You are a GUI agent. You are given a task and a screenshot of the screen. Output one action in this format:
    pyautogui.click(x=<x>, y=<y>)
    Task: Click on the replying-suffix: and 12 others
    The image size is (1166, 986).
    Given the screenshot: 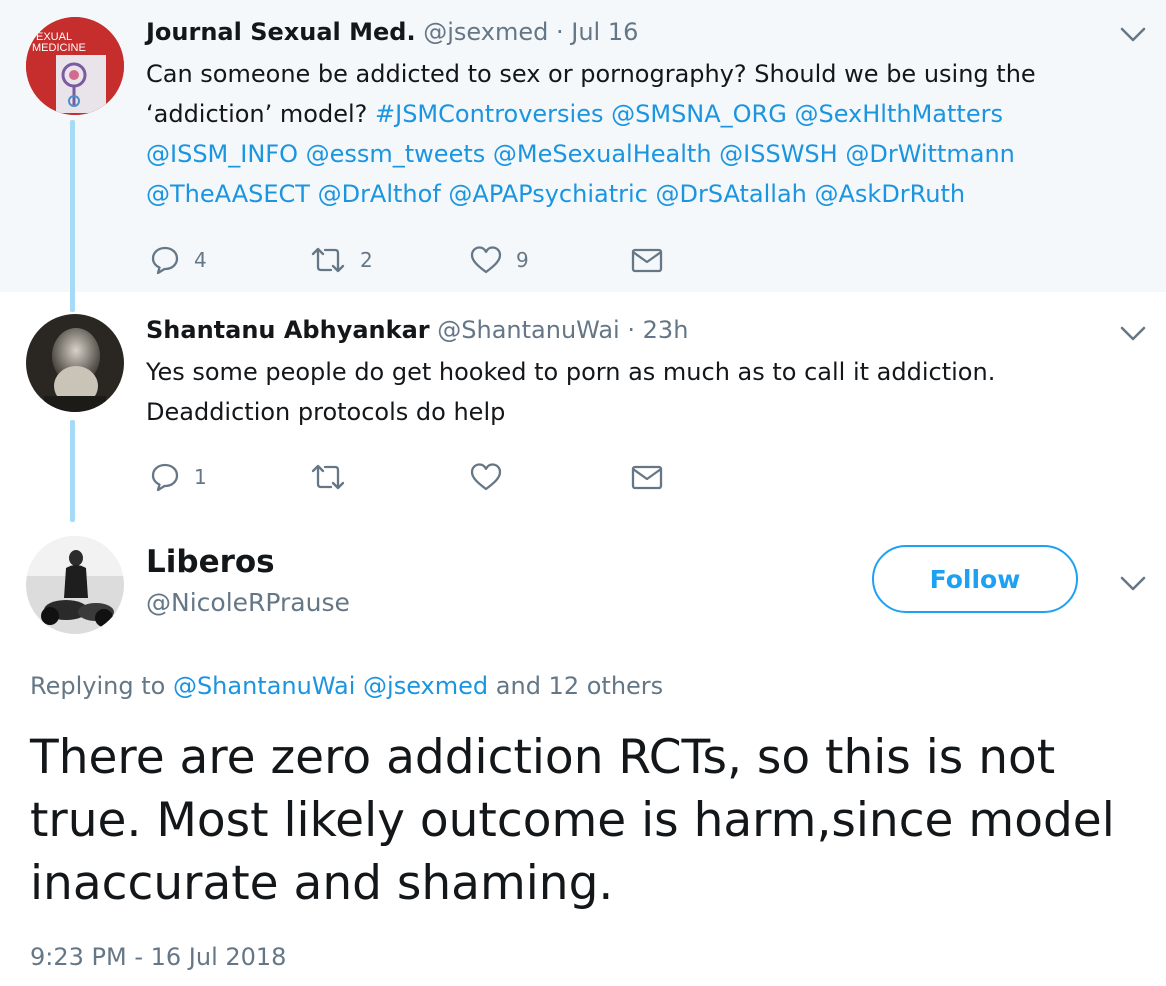 What is the action you would take?
    pyautogui.click(x=575, y=686)
    